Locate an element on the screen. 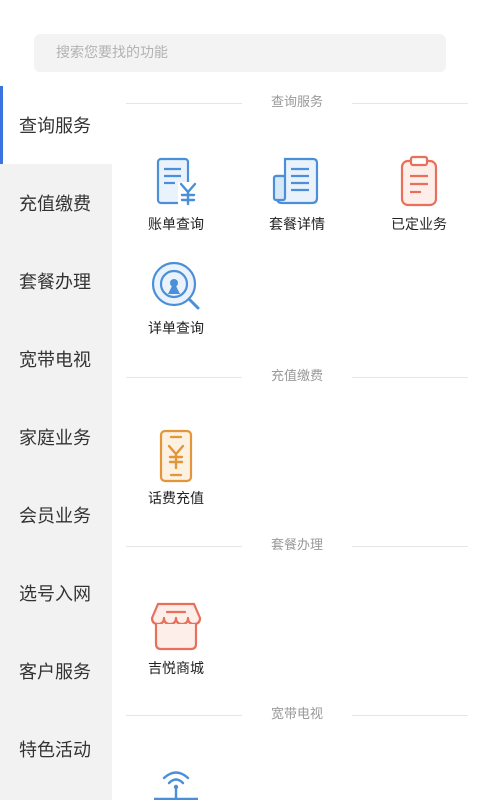 Image resolution: width=480 pixels, height=800 pixels. package-detail-tile: 套餐详情 is located at coordinates (297, 200).